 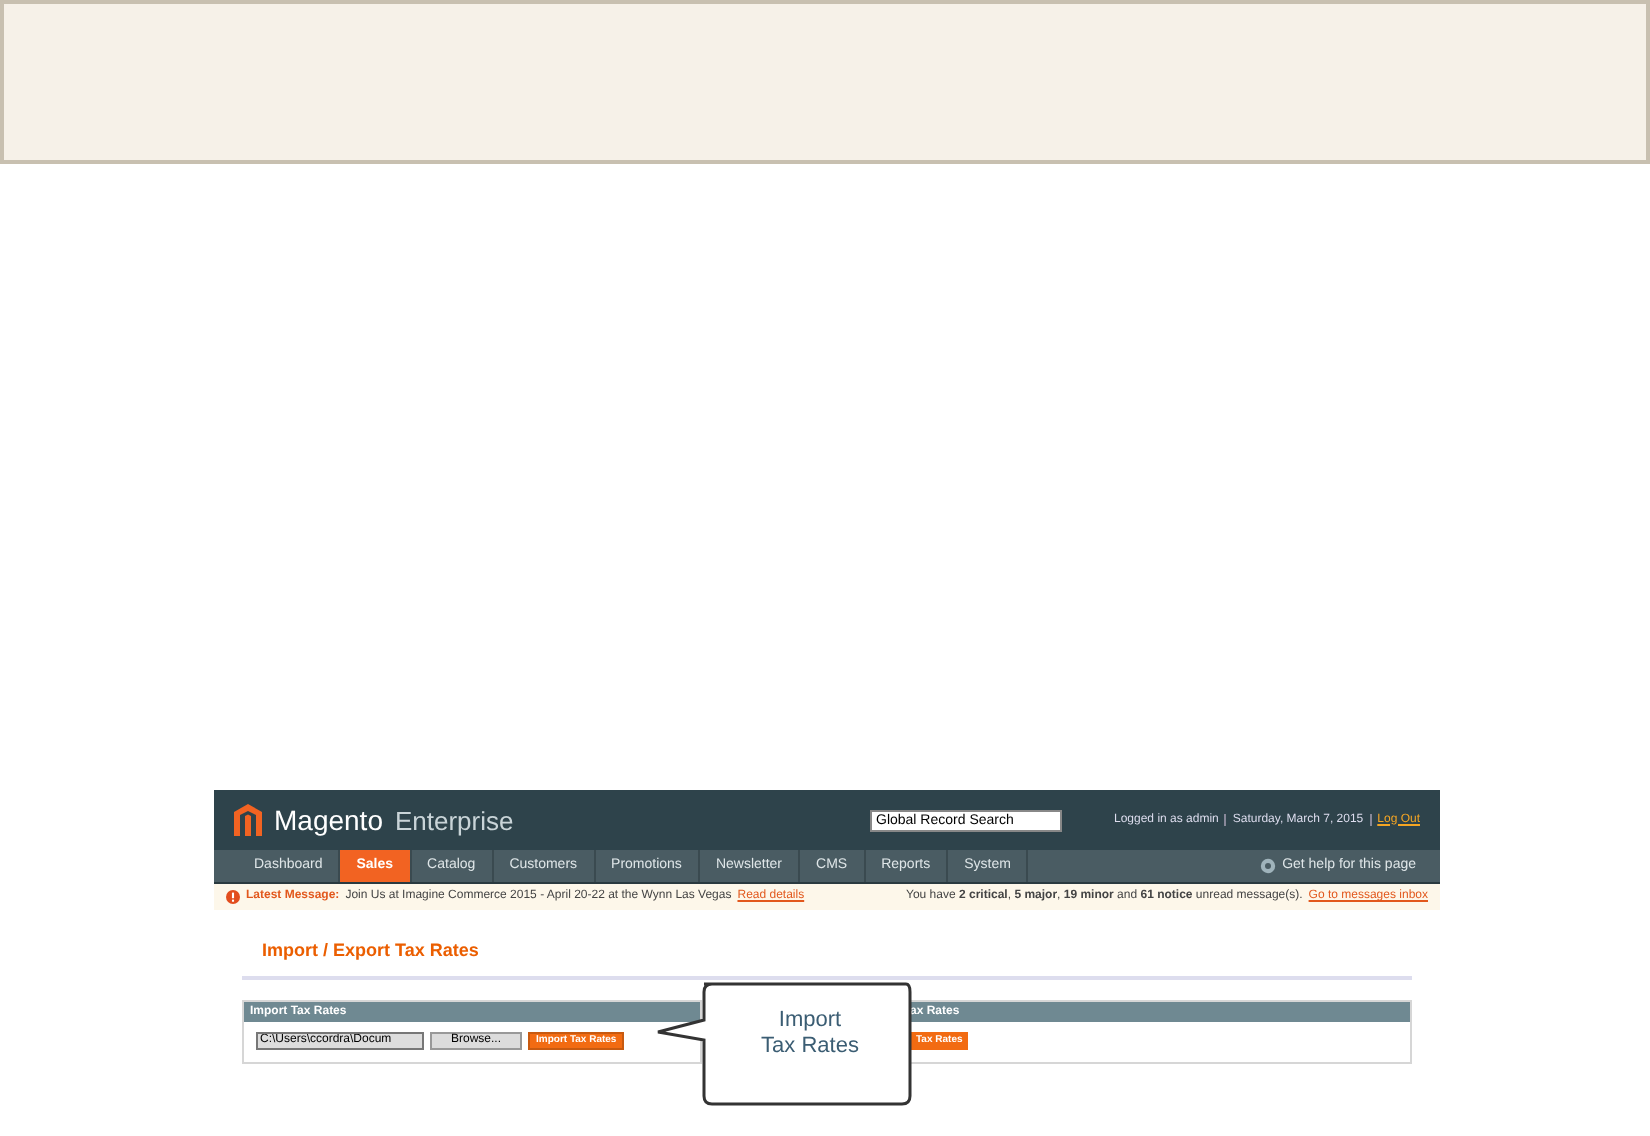 What do you see at coordinates (233, 897) in the screenshot?
I see `alert-icon` at bounding box center [233, 897].